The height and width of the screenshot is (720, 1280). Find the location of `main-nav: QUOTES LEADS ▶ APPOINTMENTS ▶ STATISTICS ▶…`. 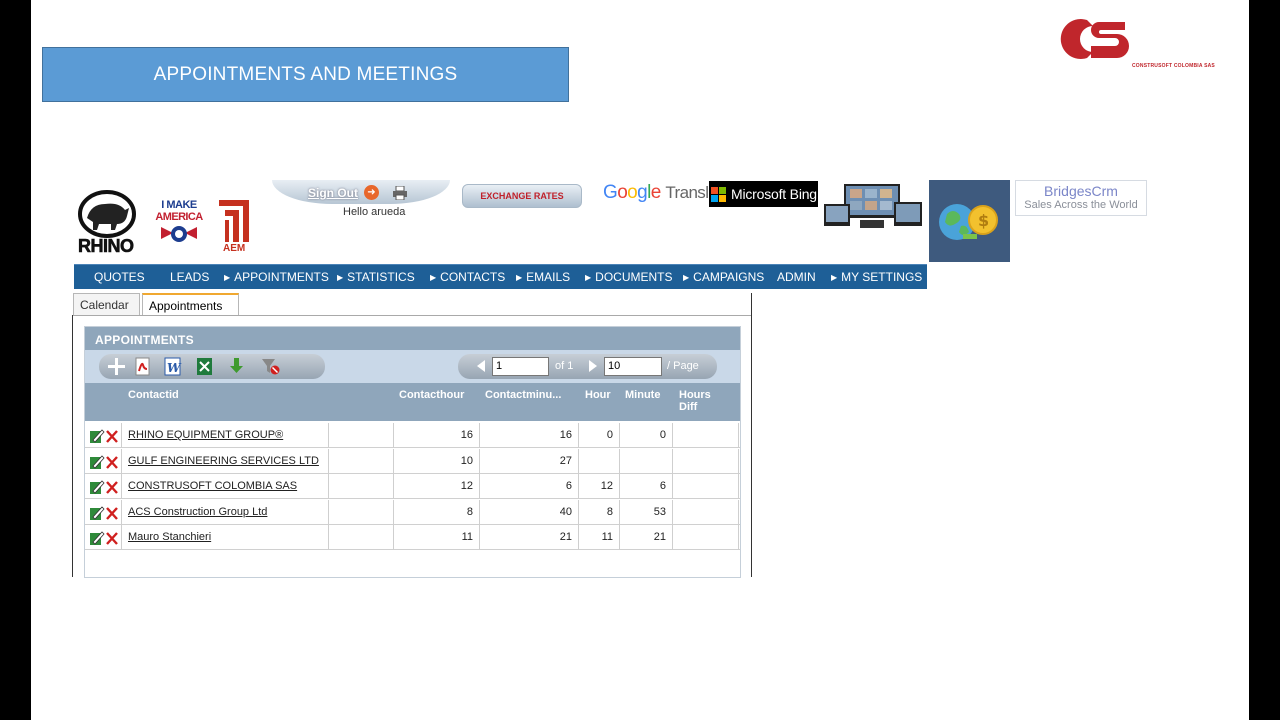

main-nav: QUOTES LEADS ▶ APPOINTMENTS ▶ STATISTICS ▶… is located at coordinates (500, 276).